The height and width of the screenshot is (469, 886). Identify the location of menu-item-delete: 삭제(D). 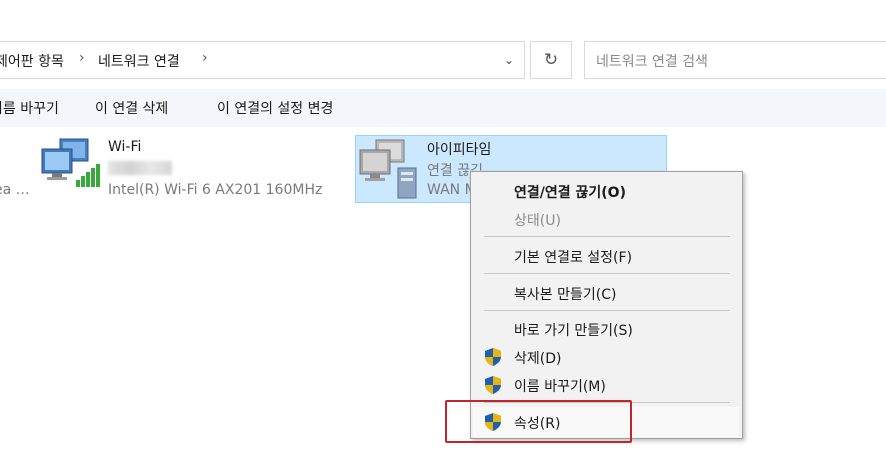
(537, 358).